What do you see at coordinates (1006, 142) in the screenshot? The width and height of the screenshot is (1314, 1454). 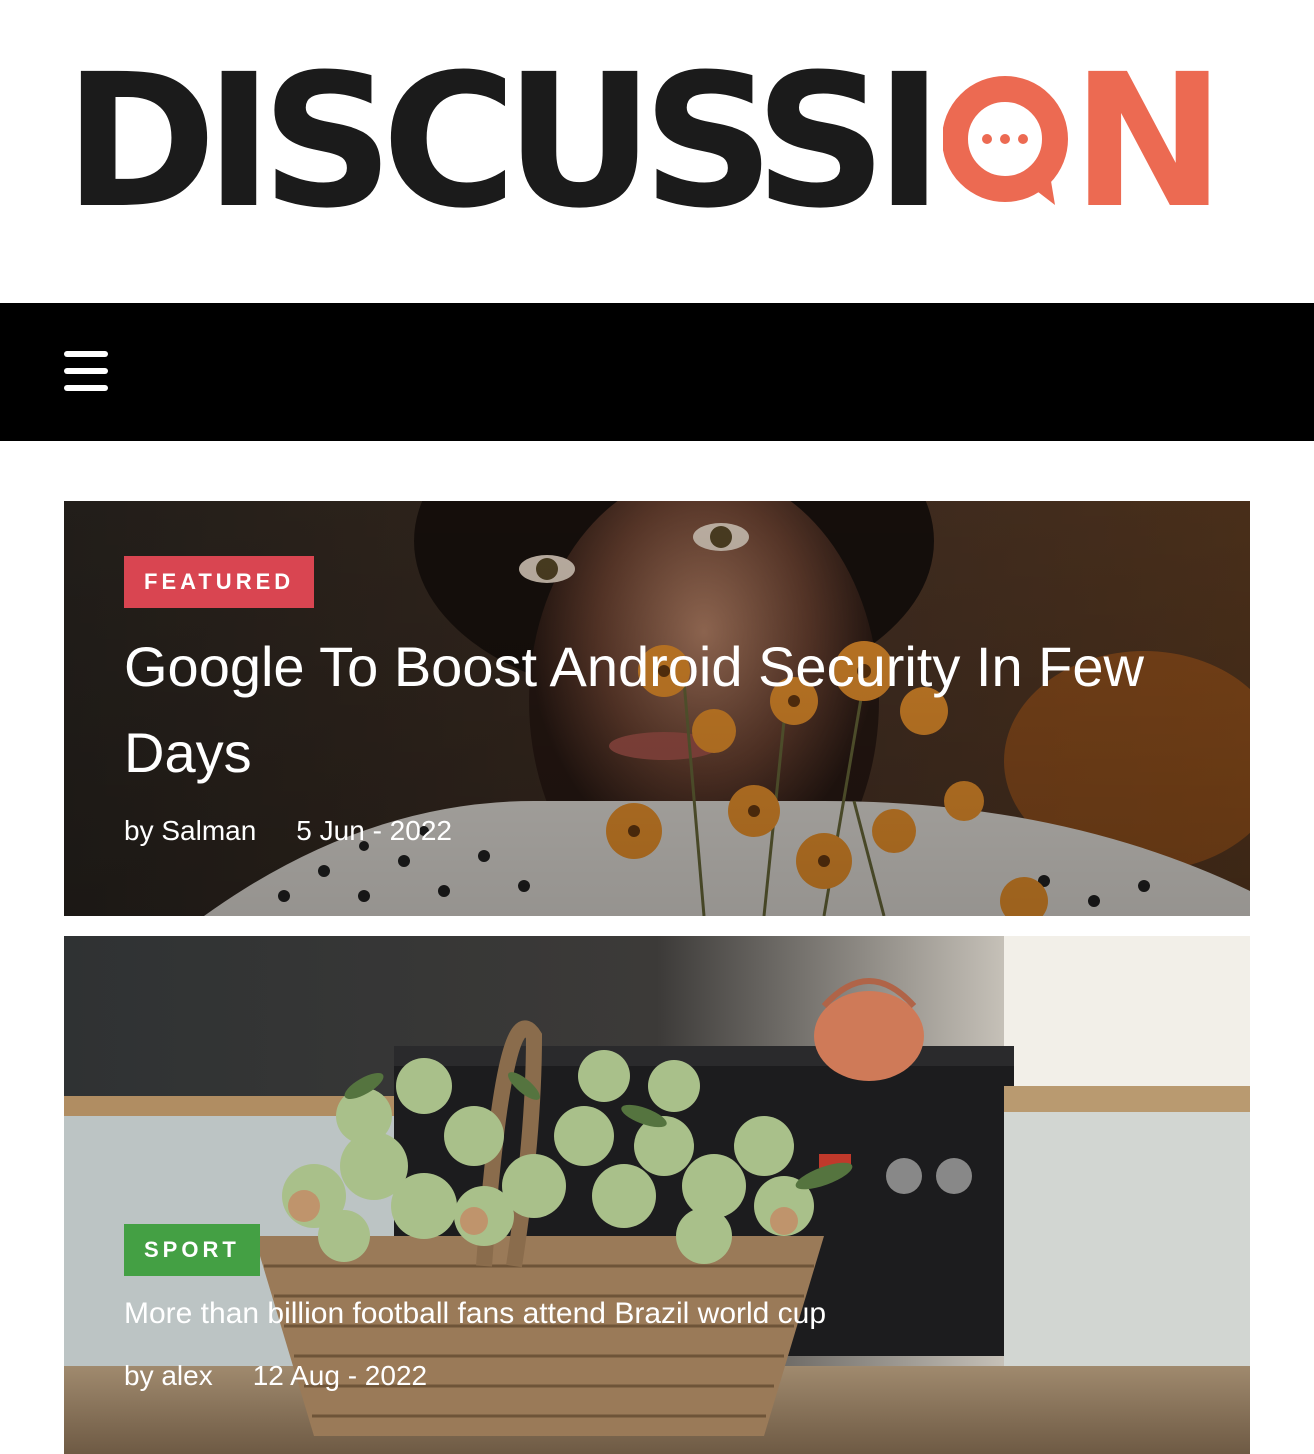 I see `speech-bubble-icon` at bounding box center [1006, 142].